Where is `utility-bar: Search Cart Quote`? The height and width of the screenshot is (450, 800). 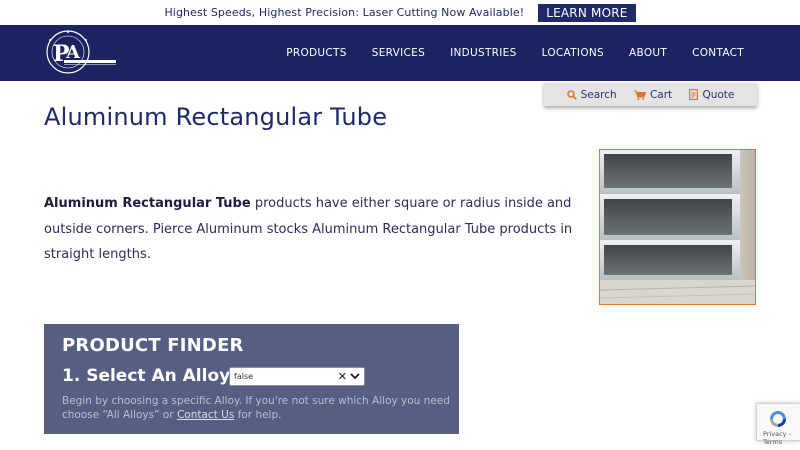 utility-bar: Search Cart Quote is located at coordinates (650, 94).